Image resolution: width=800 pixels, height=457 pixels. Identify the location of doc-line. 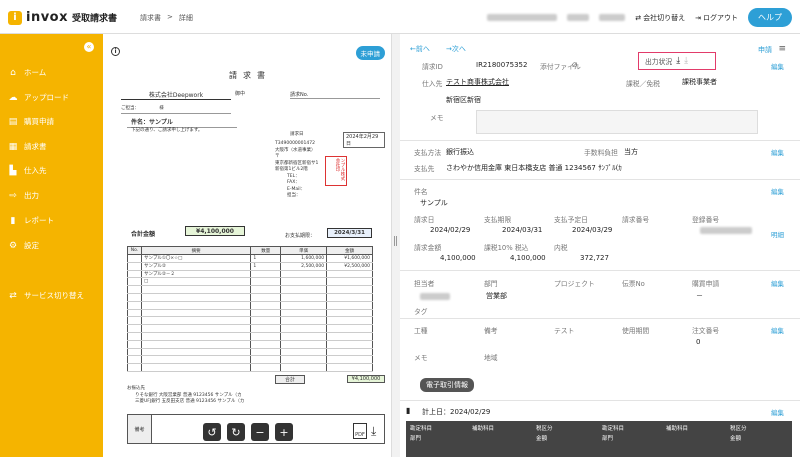
(335, 98).